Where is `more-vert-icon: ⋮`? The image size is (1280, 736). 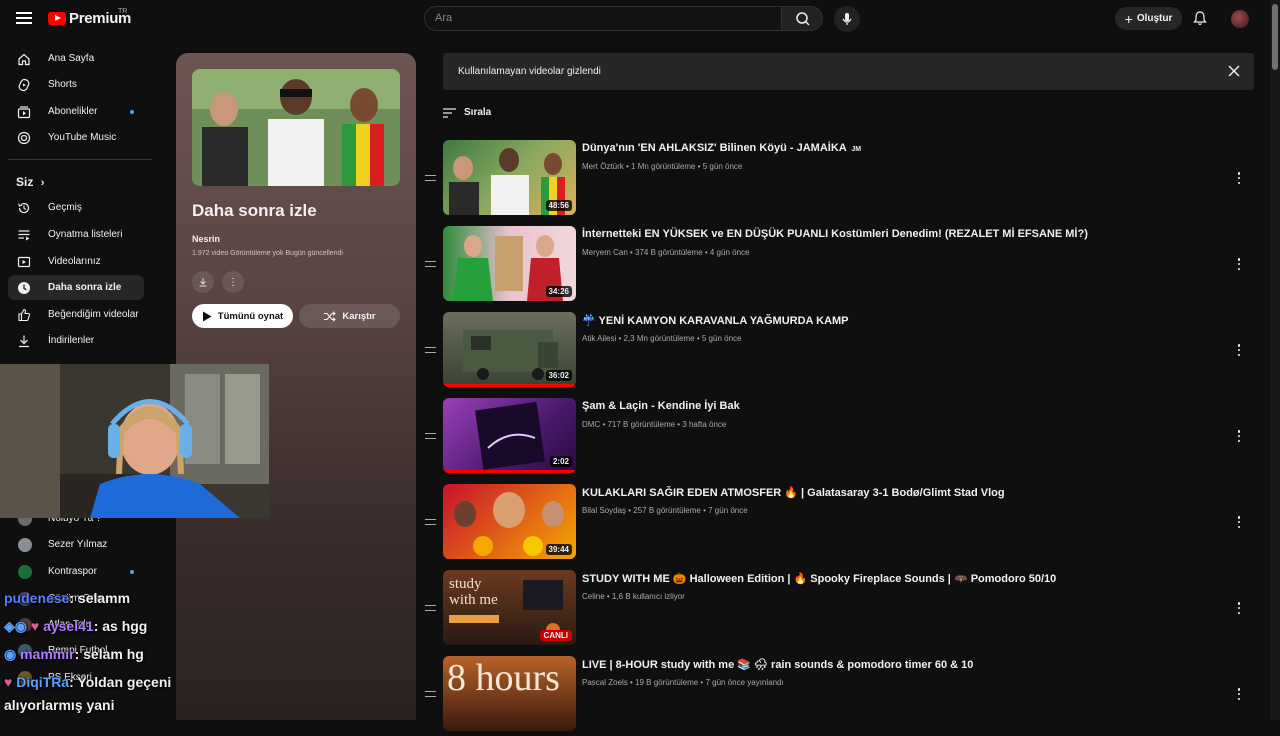
more-vert-icon: ⋮ is located at coordinates (233, 282).